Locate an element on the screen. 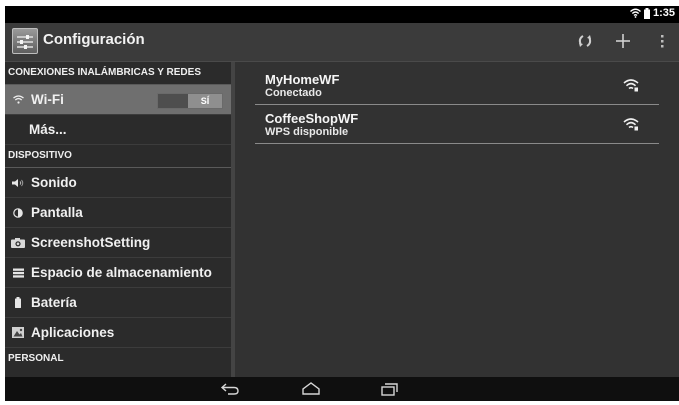 Image resolution: width=679 pixels, height=405 pixels. home-button is located at coordinates (311, 389).